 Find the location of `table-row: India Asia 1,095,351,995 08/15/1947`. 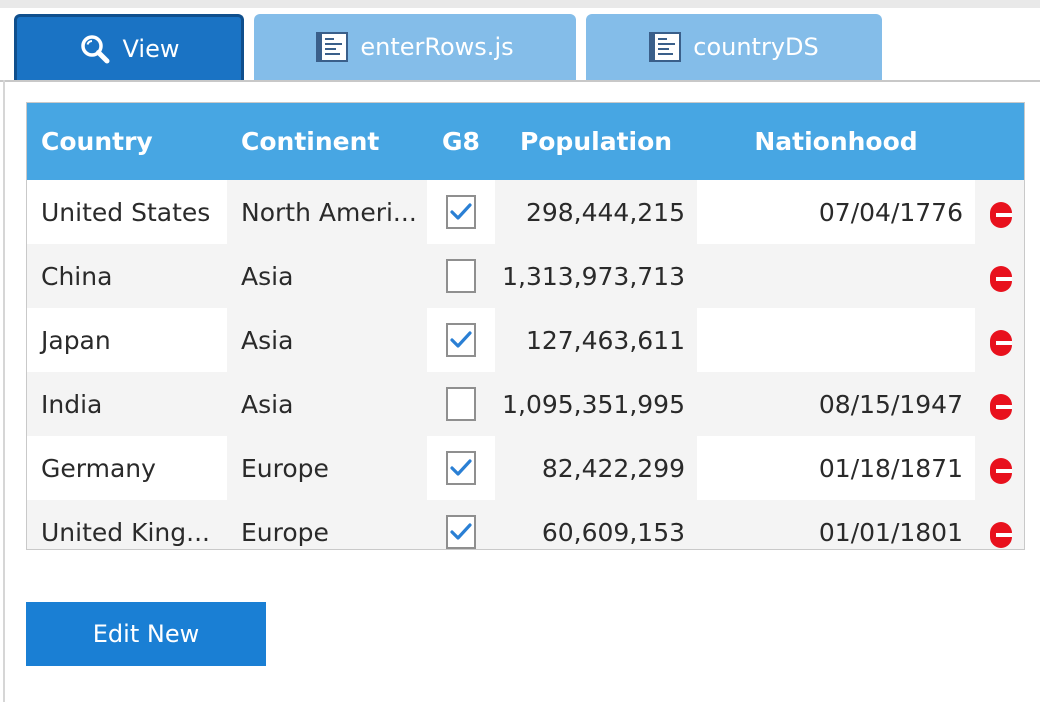

table-row: India Asia 1,095,351,995 08/15/1947 is located at coordinates (525, 404).